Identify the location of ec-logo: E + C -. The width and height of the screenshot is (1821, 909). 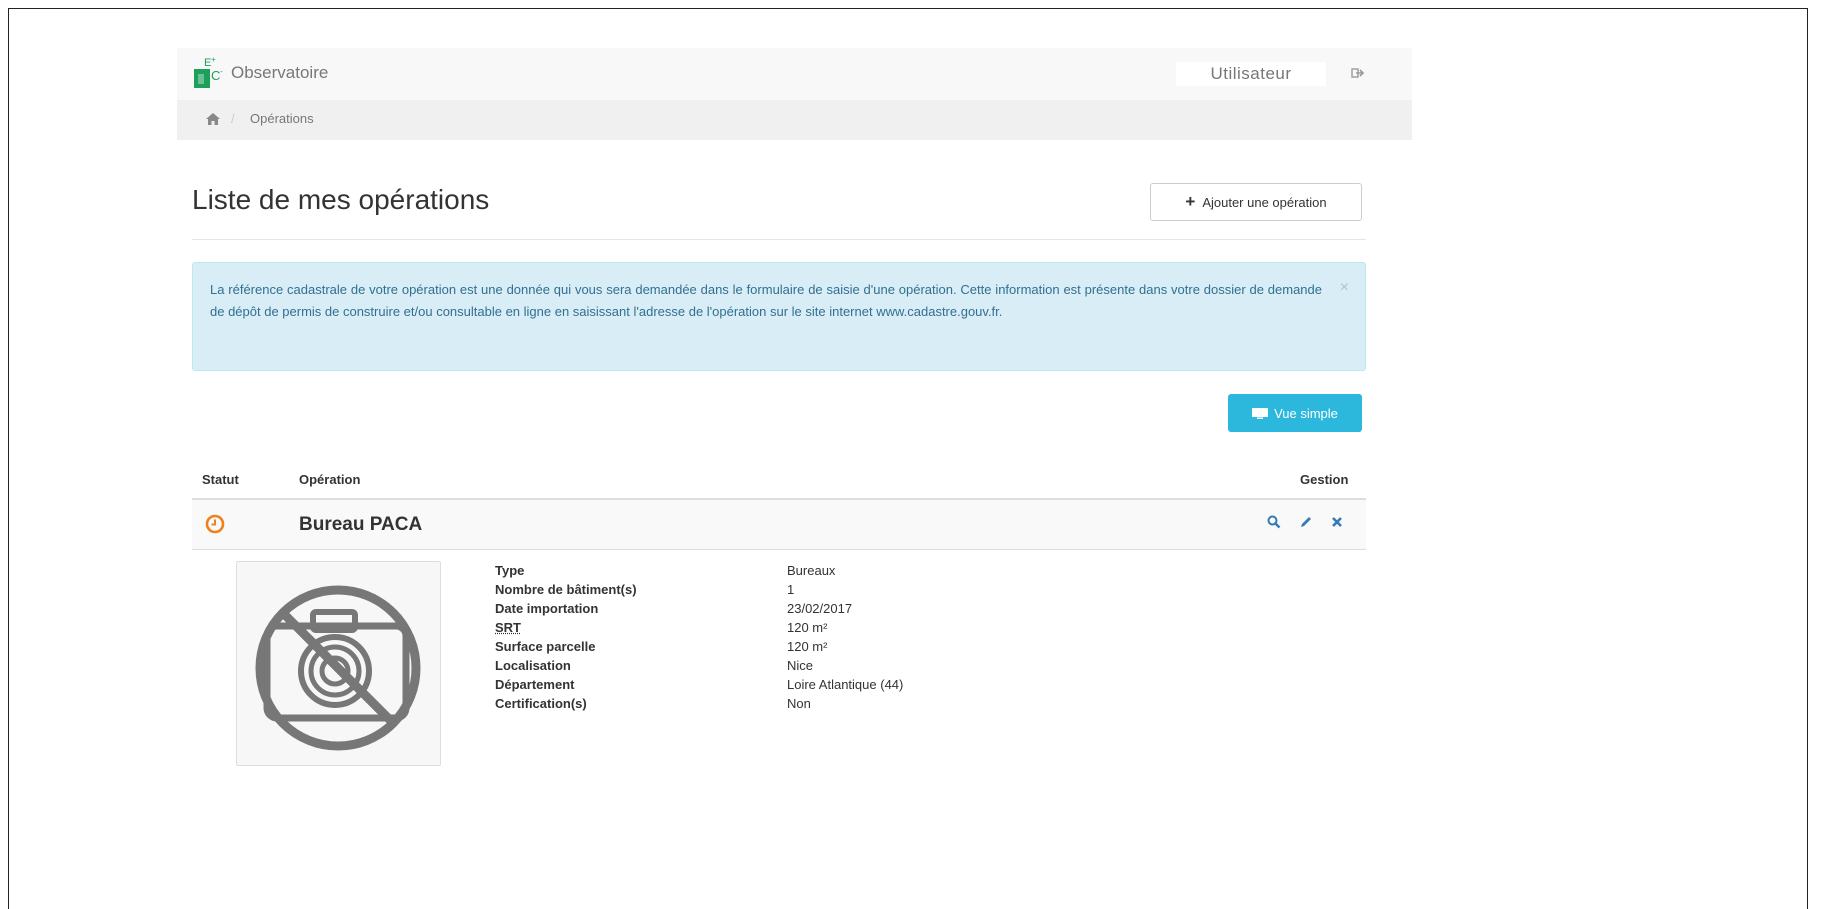
(211, 74).